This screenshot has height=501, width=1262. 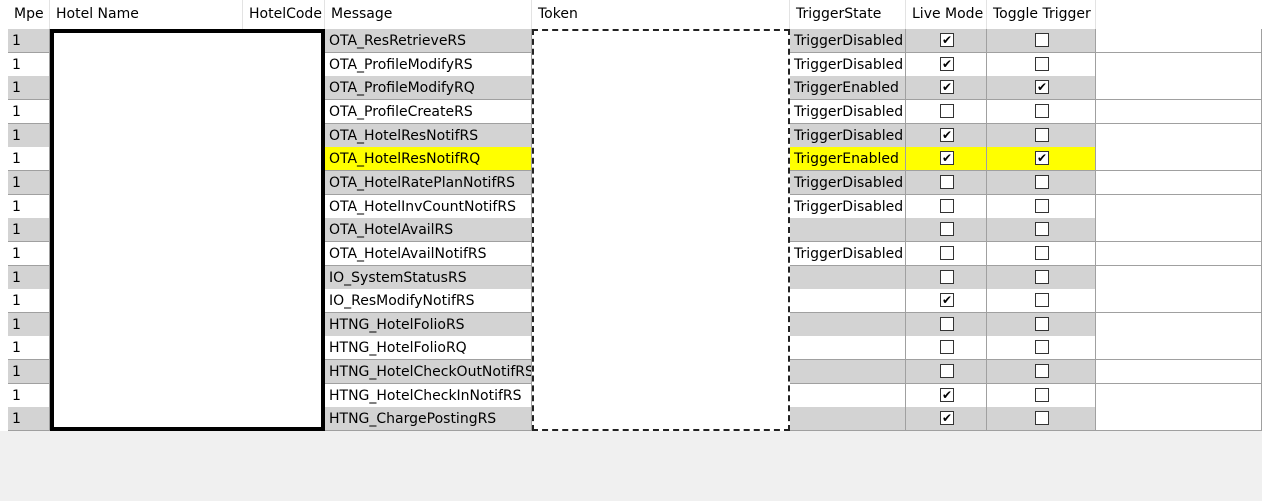 What do you see at coordinates (428, 159) in the screenshot?
I see `cell-message: OTA_HotelResNotifRQ` at bounding box center [428, 159].